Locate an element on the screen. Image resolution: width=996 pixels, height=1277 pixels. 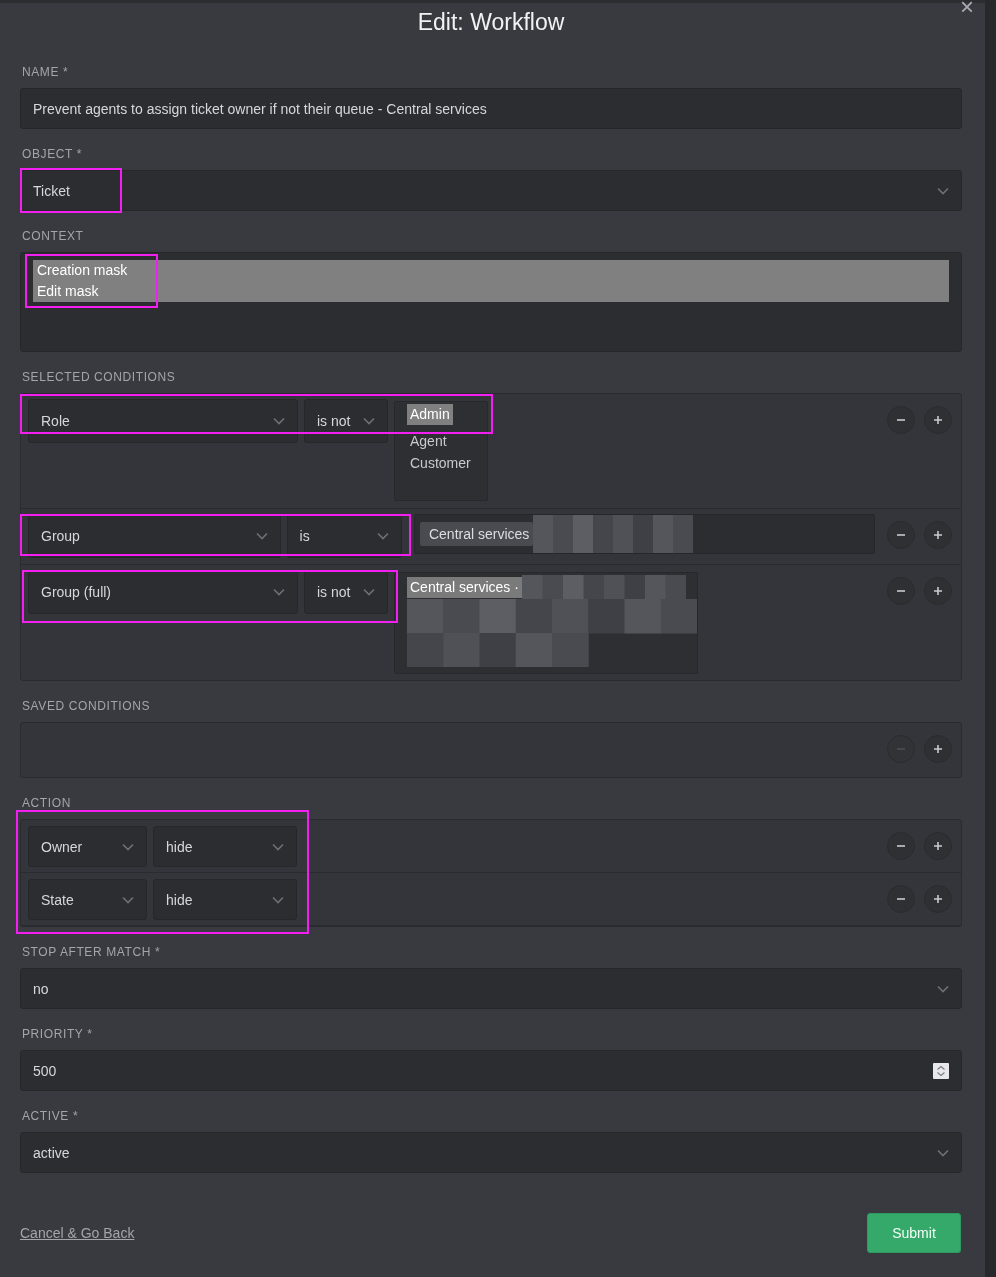
field-label: STOP AFTER MATCH * is located at coordinates (92, 952).